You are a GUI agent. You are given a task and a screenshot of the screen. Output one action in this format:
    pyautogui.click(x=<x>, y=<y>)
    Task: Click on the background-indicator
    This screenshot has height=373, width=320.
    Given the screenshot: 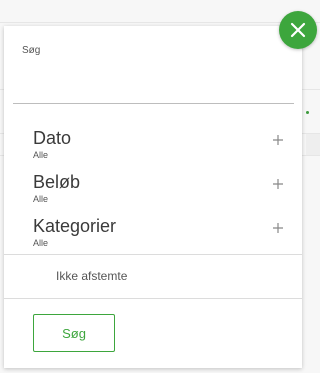 What is the action you would take?
    pyautogui.click(x=307, y=112)
    